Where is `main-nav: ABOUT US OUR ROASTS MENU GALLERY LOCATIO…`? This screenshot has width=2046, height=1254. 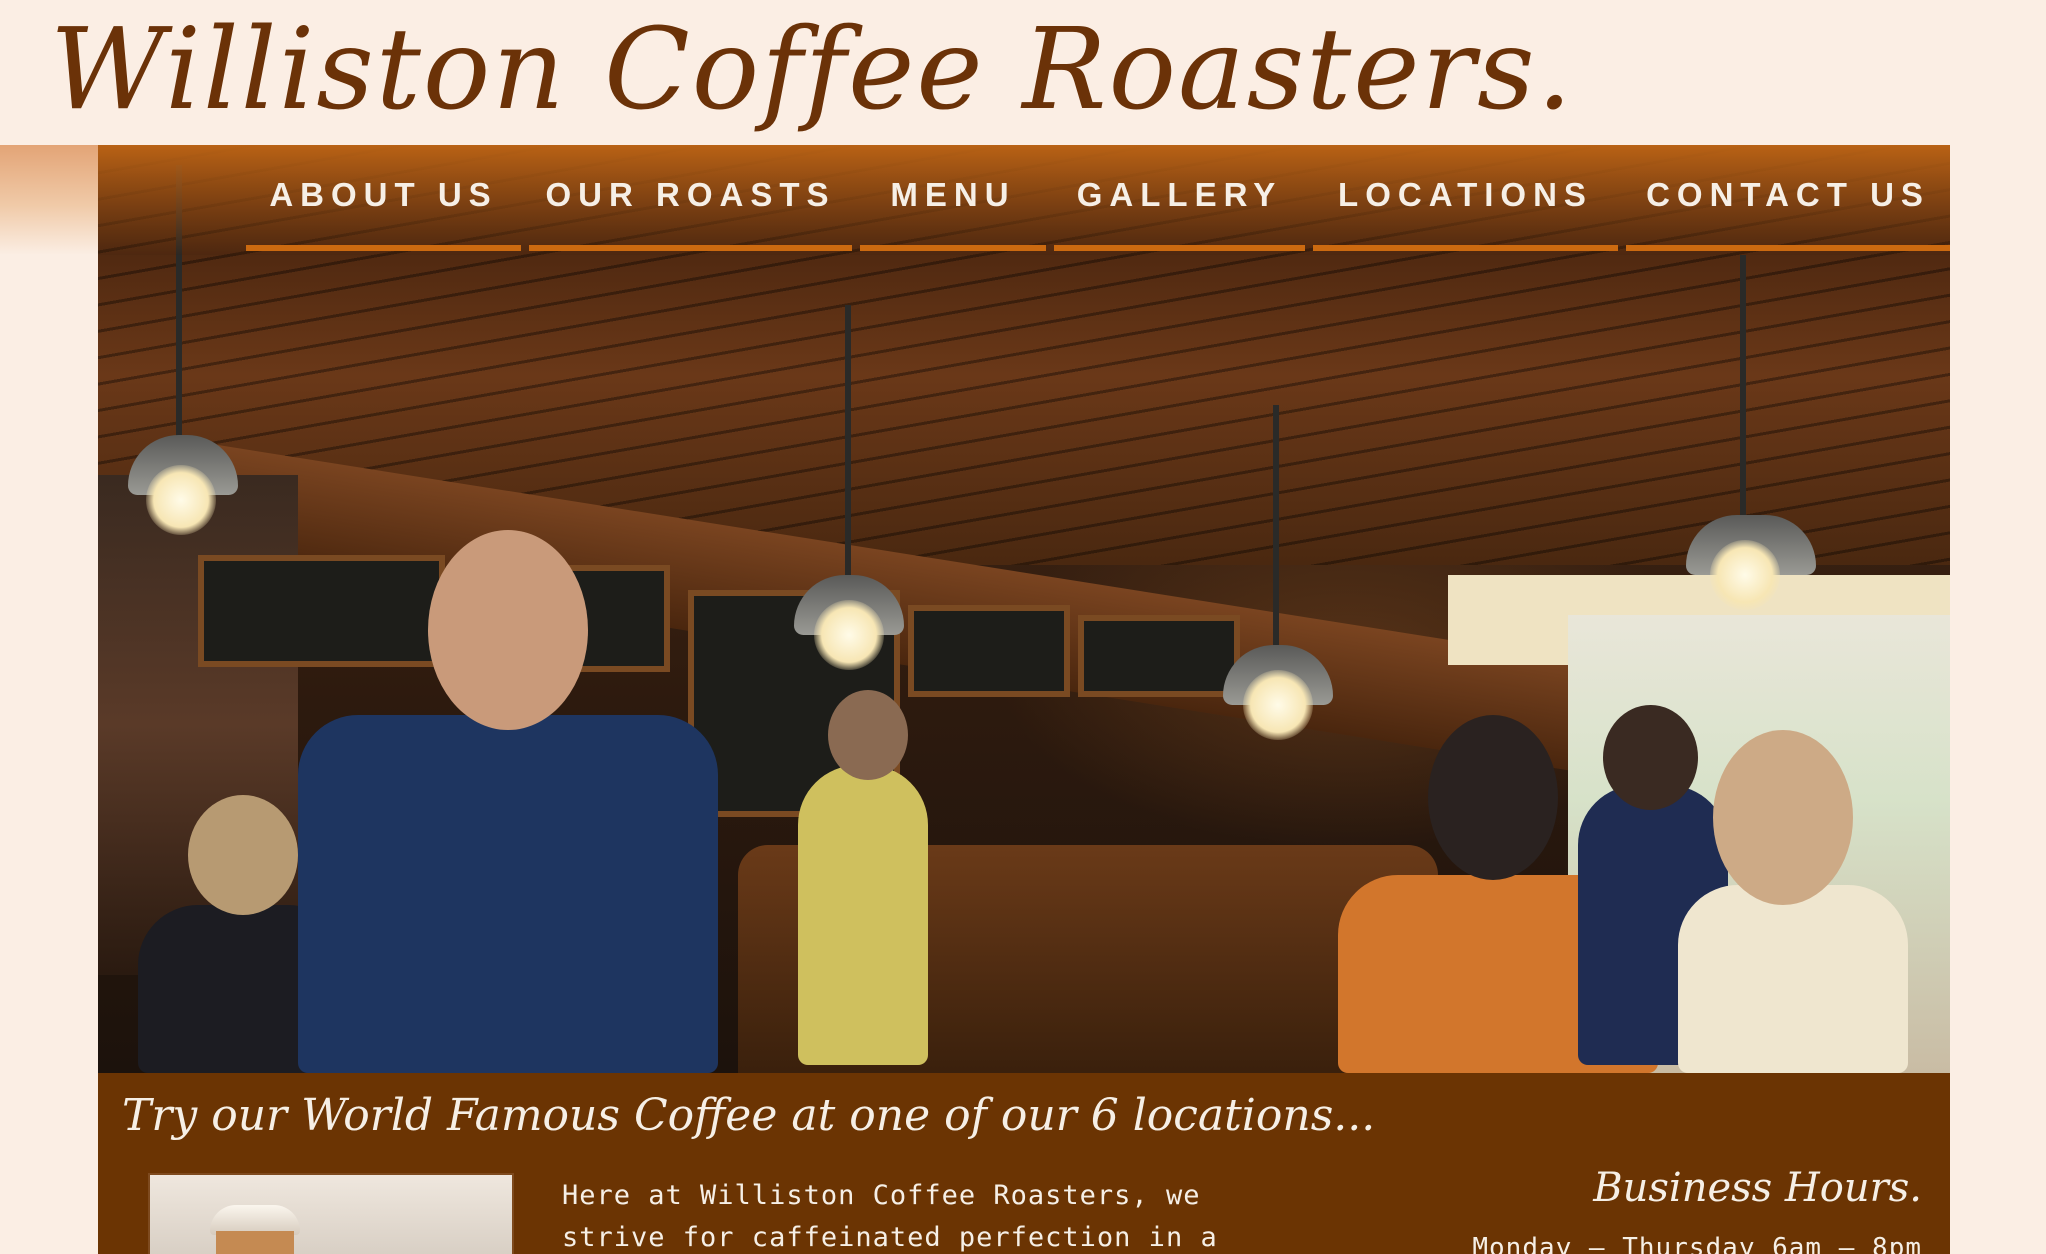 main-nav: ABOUT US OUR ROASTS MENU GALLERY LOCATIO… is located at coordinates (1098, 200).